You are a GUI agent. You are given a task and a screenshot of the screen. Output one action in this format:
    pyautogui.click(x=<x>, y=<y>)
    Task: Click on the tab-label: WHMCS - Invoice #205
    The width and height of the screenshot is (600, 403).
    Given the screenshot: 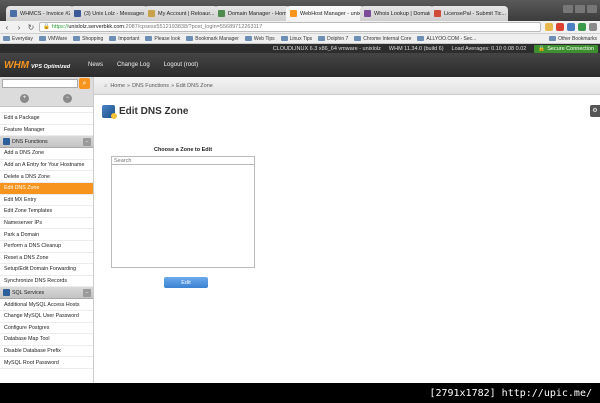 What is the action you would take?
    pyautogui.click(x=47, y=13)
    